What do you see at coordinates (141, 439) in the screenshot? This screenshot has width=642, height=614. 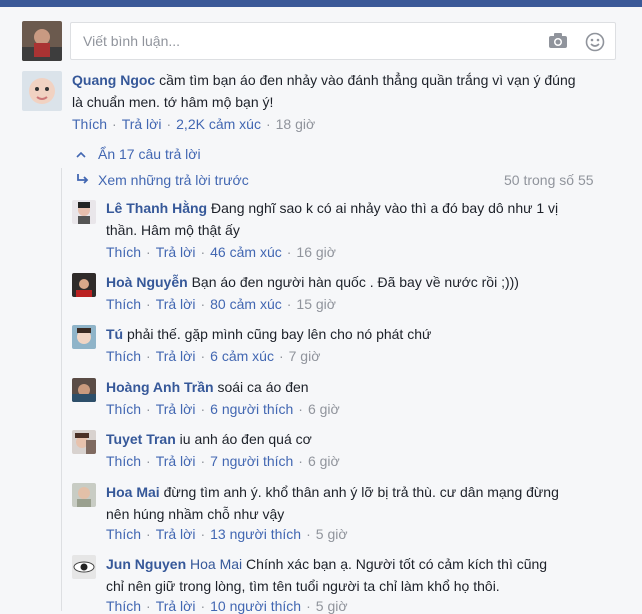 I see `reply-author: Tuyet Tran` at bounding box center [141, 439].